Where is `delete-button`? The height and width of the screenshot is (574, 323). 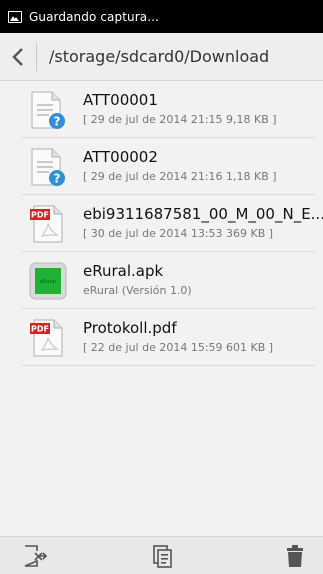 delete-button is located at coordinates (295, 556).